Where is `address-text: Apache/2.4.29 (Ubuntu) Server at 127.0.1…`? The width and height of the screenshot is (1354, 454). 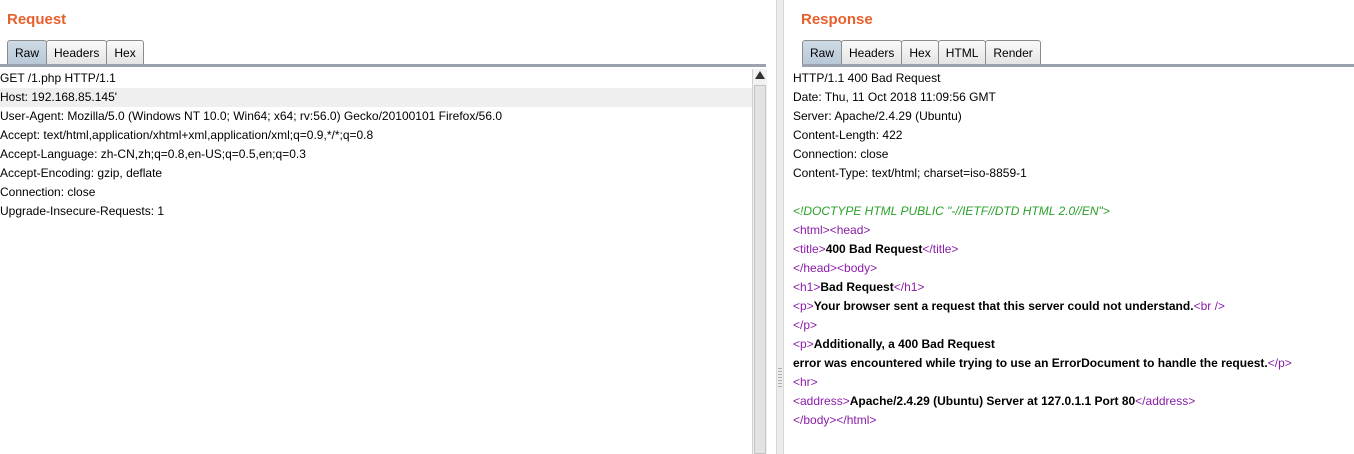 address-text: Apache/2.4.29 (Ubuntu) Server at 127.0.1… is located at coordinates (992, 401).